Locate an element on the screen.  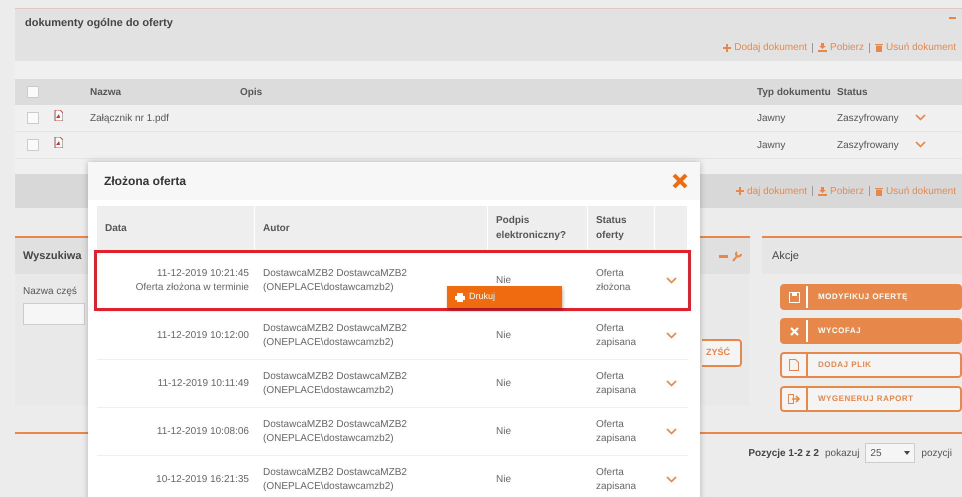
column-header: Nazwa is located at coordinates (106, 92).